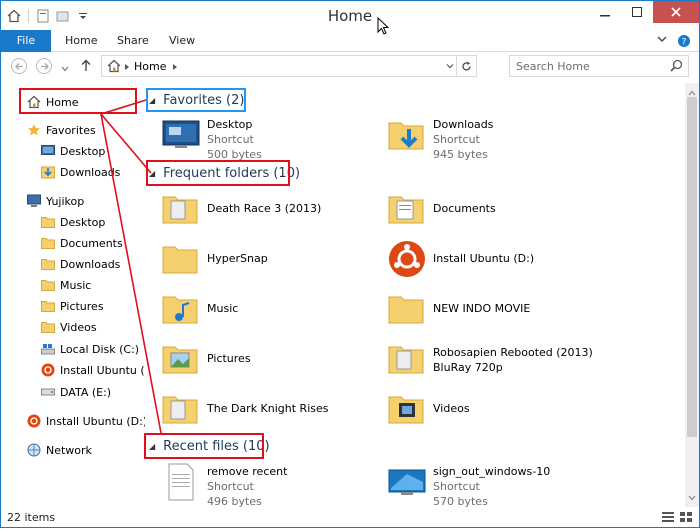  What do you see at coordinates (637, 12) in the screenshot?
I see `maximize-button` at bounding box center [637, 12].